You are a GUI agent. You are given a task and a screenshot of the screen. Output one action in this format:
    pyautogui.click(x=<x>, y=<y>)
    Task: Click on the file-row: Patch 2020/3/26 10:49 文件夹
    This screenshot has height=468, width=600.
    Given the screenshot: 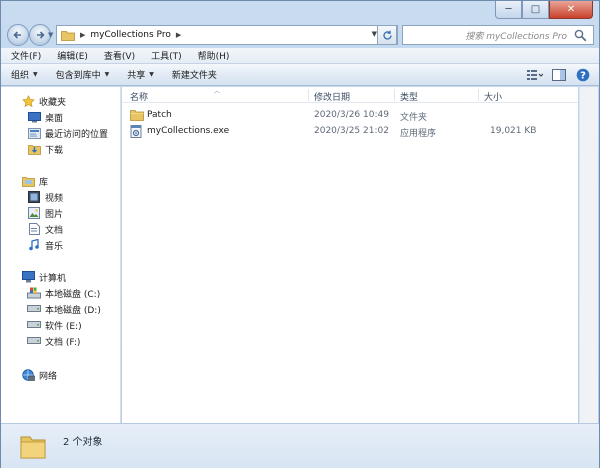 What is the action you would take?
    pyautogui.click(x=350, y=116)
    